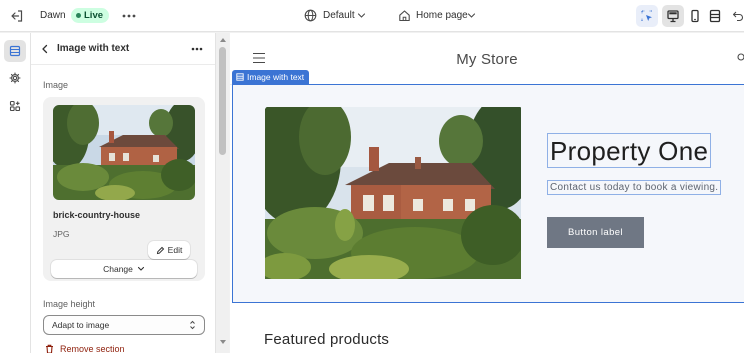  Describe the element at coordinates (93, 48) in the screenshot. I see `panel-title: Image with text` at that location.